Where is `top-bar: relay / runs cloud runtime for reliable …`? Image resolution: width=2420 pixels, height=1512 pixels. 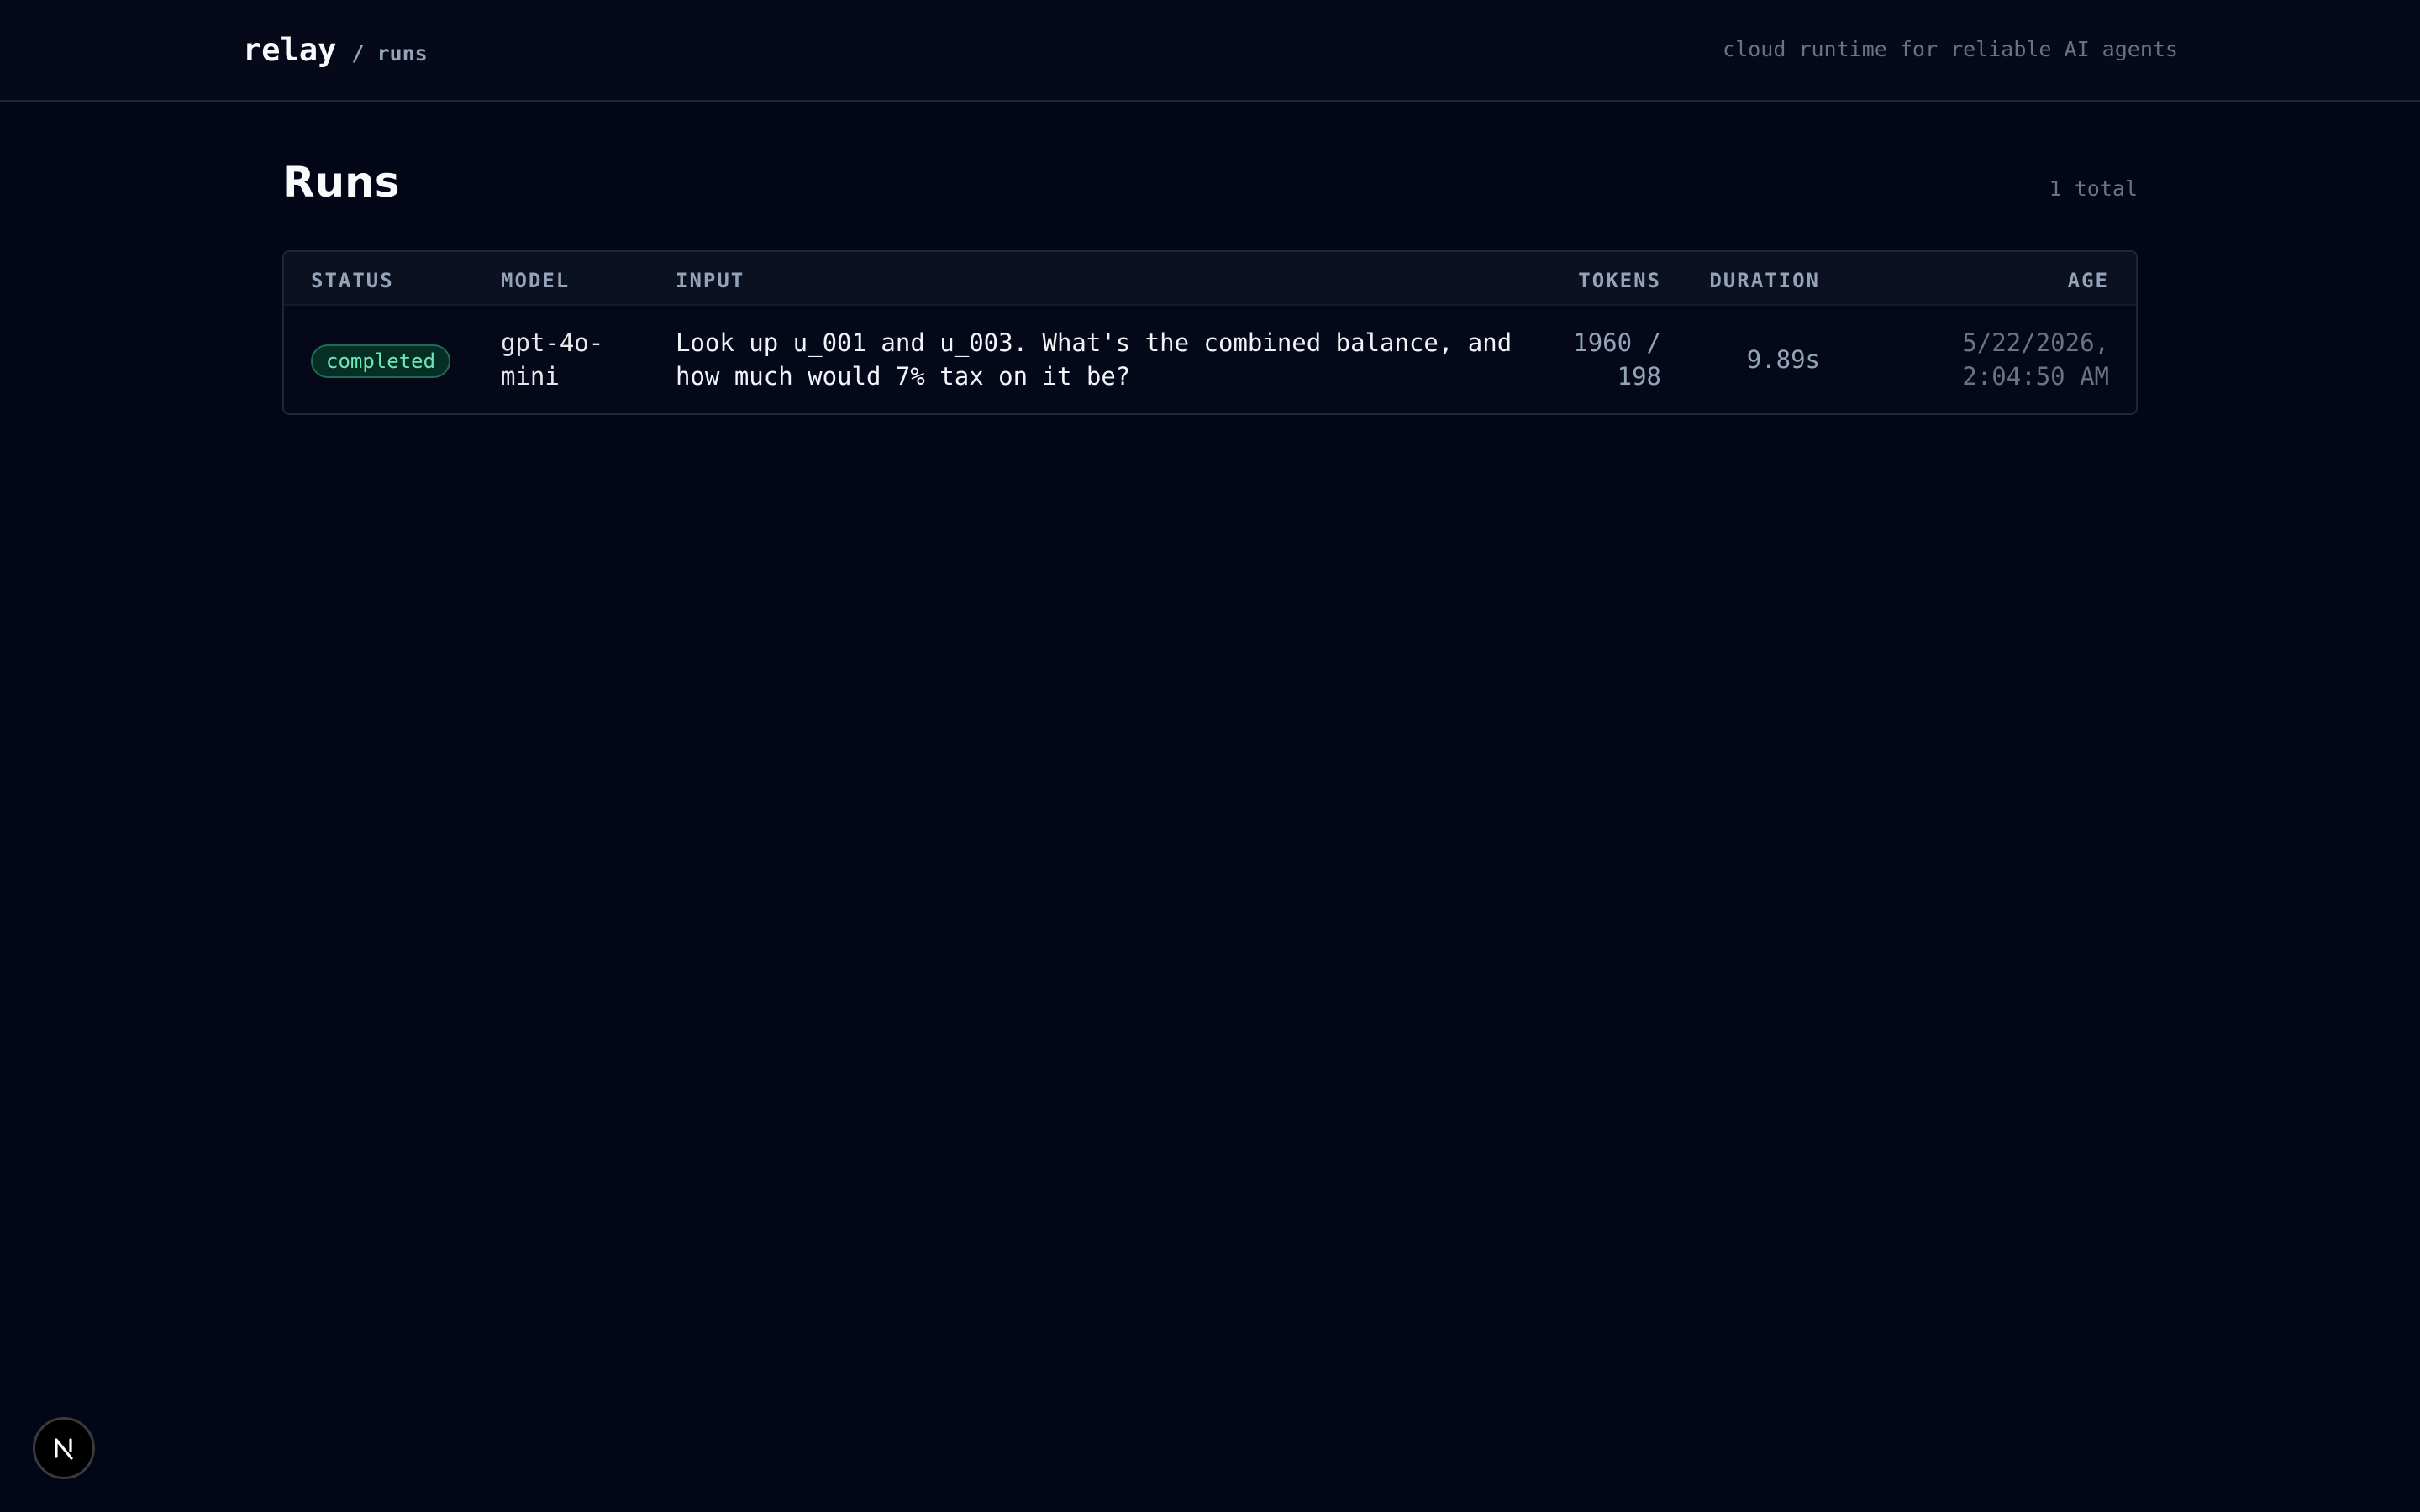
top-bar: relay / runs cloud runtime for reliable … is located at coordinates (1210, 51).